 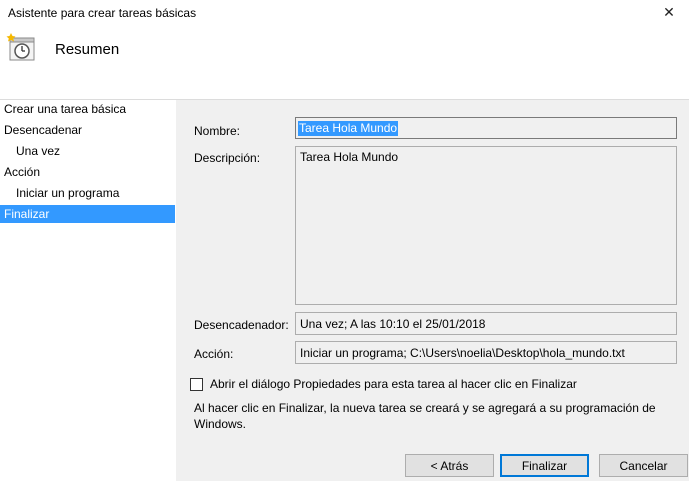 What do you see at coordinates (87, 49) in the screenshot?
I see `page-title: Resumen` at bounding box center [87, 49].